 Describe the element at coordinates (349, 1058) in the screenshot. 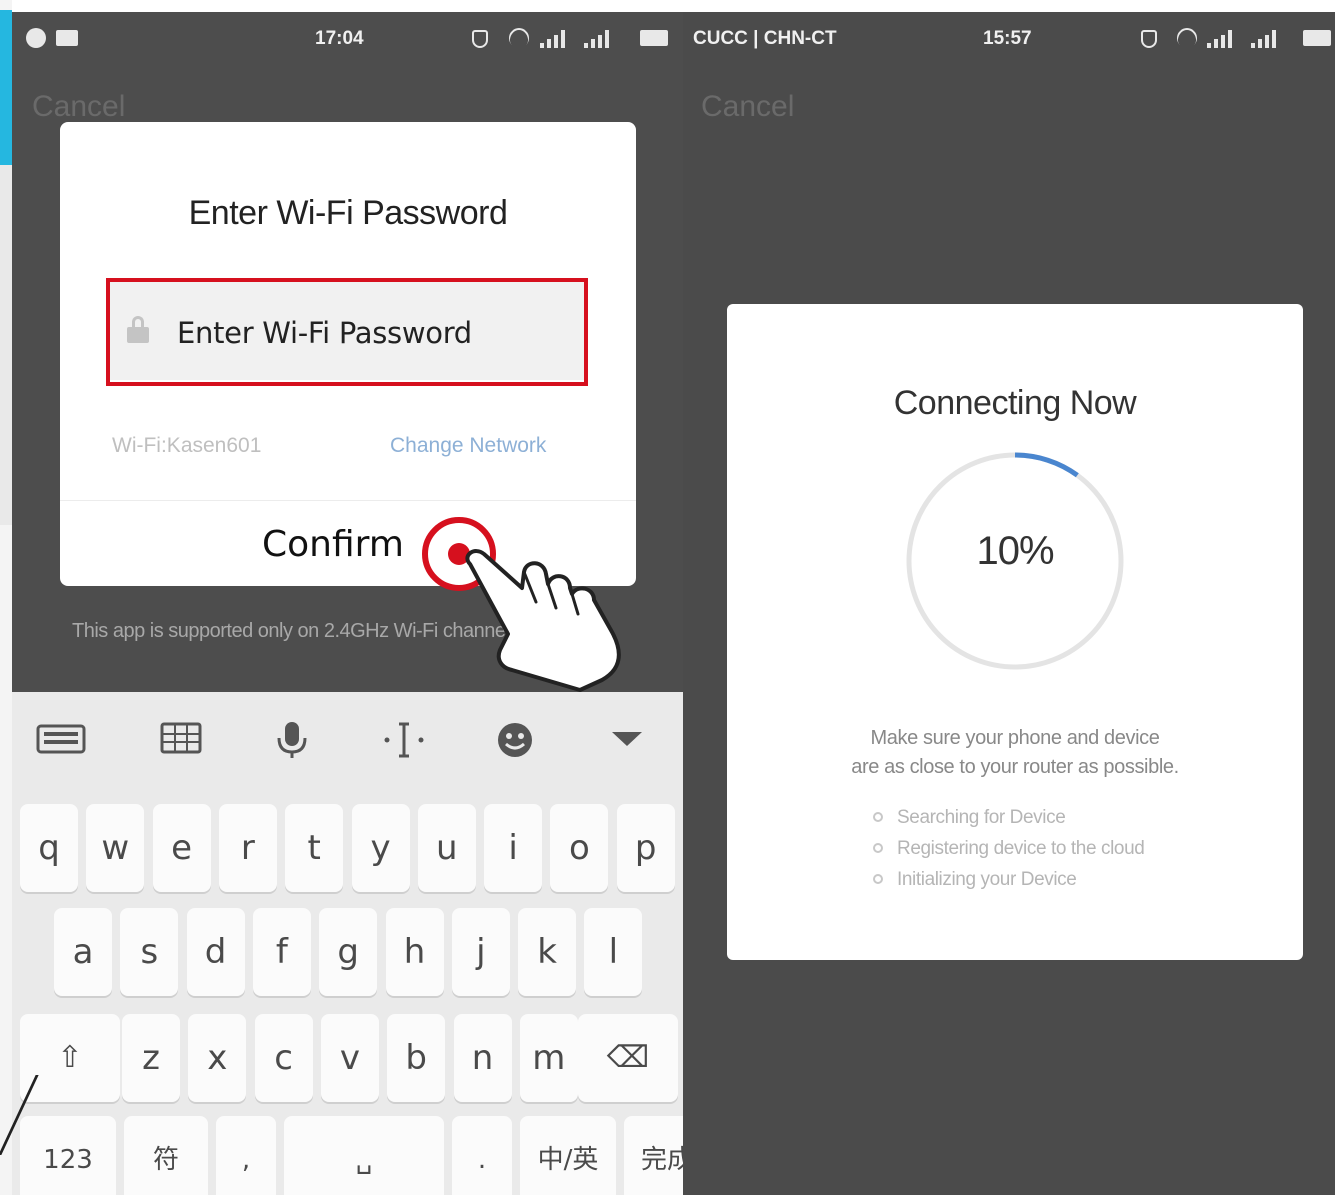

I see `key-v: v` at that location.